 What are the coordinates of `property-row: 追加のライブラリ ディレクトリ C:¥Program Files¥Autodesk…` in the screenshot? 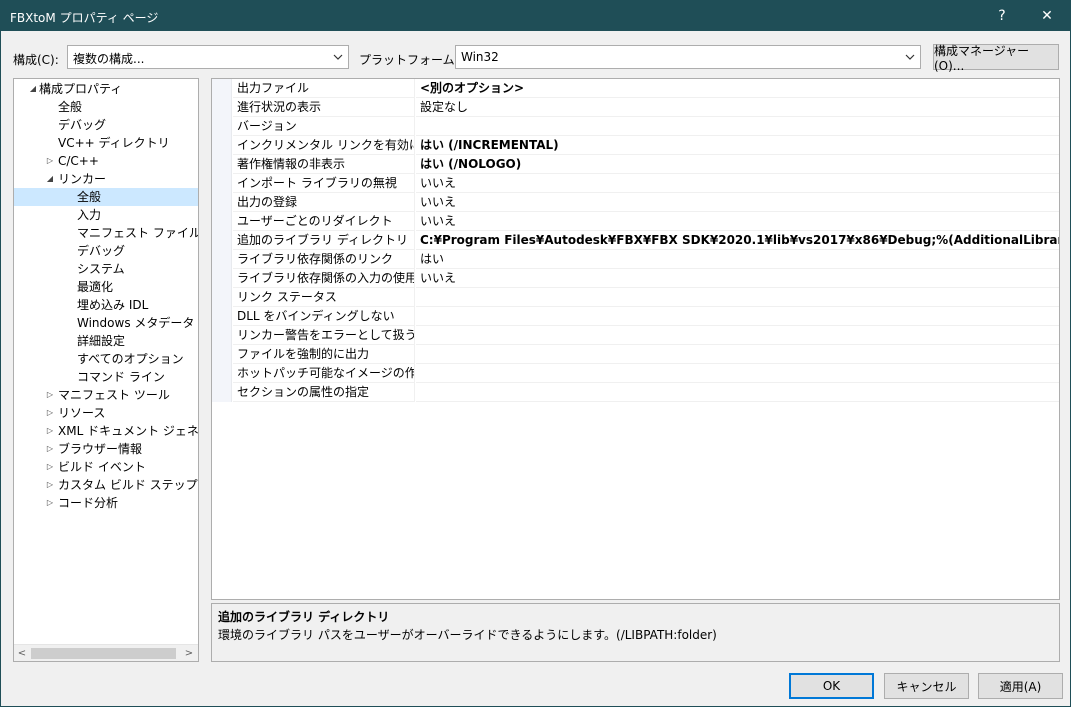 It's located at (635, 240).